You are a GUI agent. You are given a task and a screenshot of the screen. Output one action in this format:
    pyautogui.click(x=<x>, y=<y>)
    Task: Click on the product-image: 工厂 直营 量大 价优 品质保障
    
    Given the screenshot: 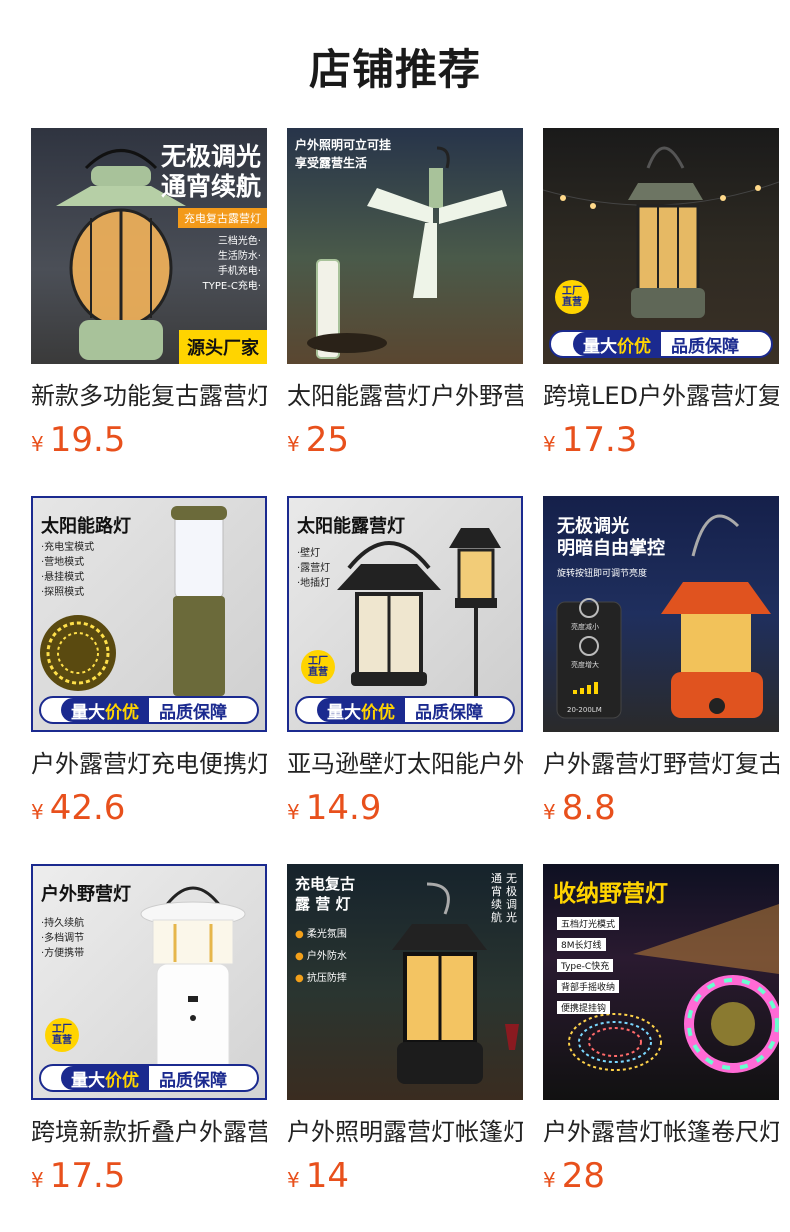 What is the action you would take?
    pyautogui.click(x=661, y=246)
    